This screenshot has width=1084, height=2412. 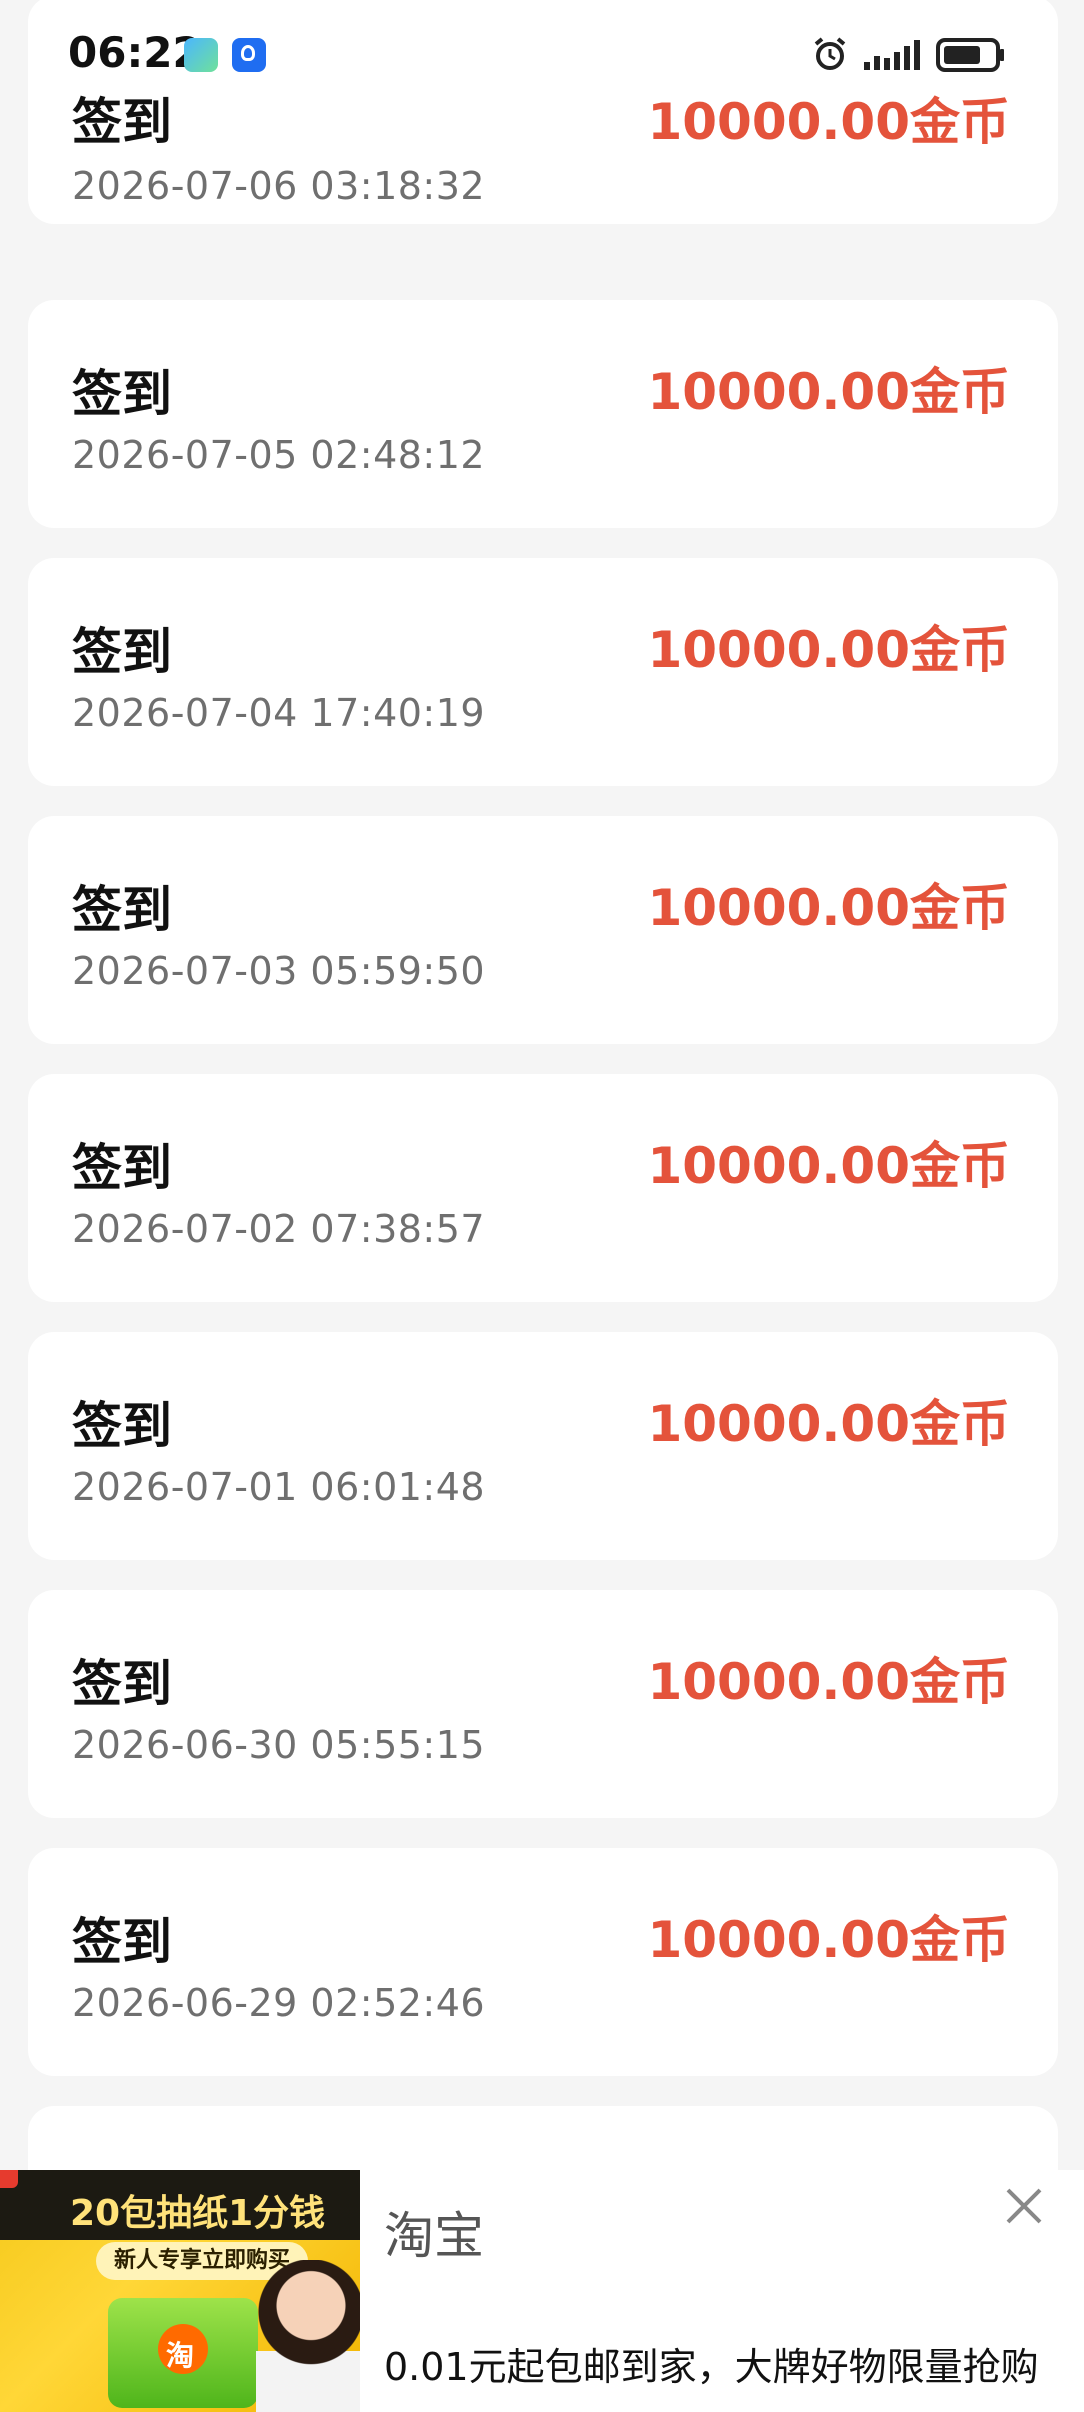 I want to click on record-time: 2026-07-01 06:01:48, so click(x=279, y=1487).